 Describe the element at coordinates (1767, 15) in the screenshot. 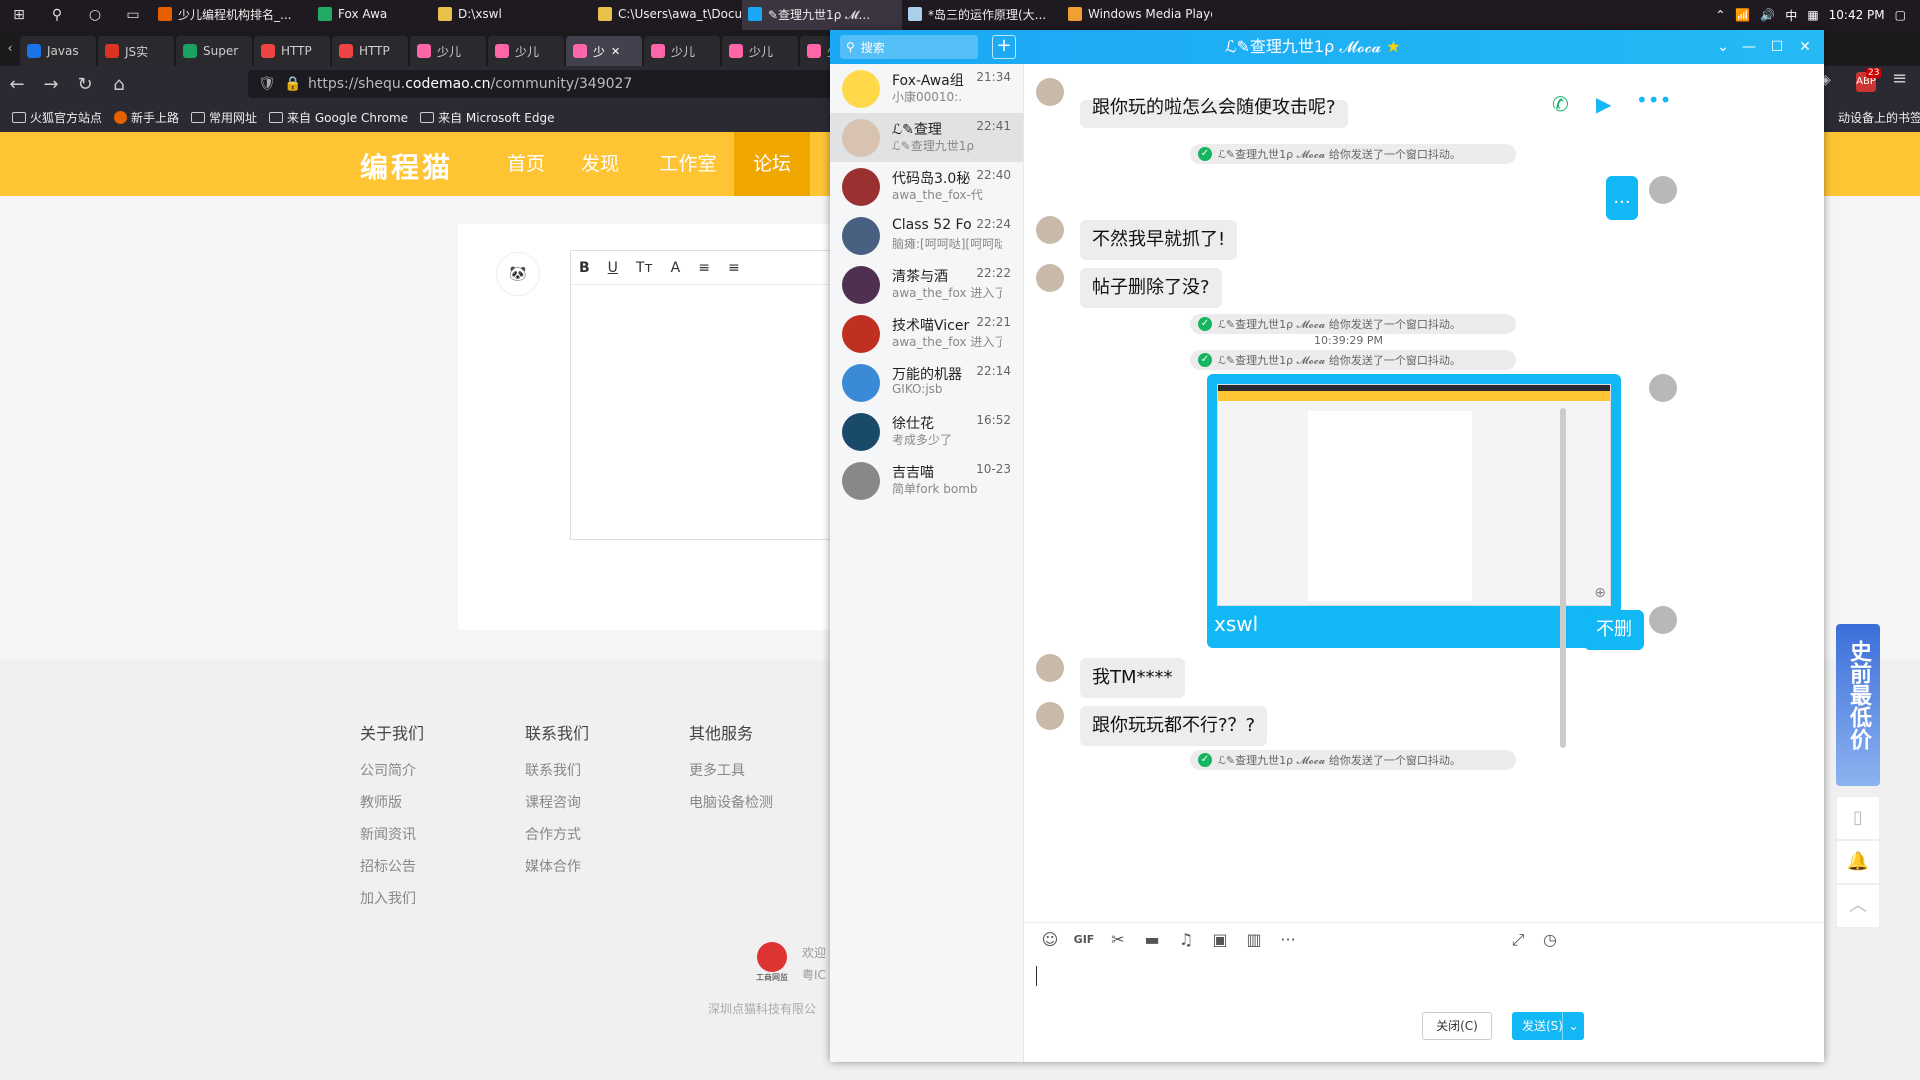

I see `volume-icon: 🔊` at that location.